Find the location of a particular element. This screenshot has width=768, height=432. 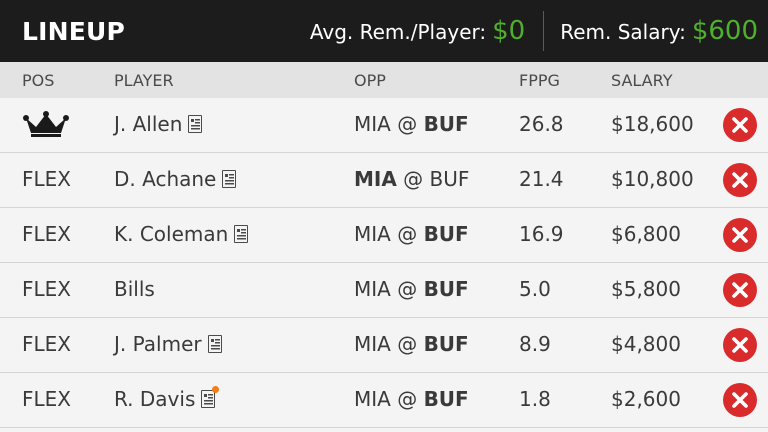

salary-value: $2,600 is located at coordinates (646, 399).